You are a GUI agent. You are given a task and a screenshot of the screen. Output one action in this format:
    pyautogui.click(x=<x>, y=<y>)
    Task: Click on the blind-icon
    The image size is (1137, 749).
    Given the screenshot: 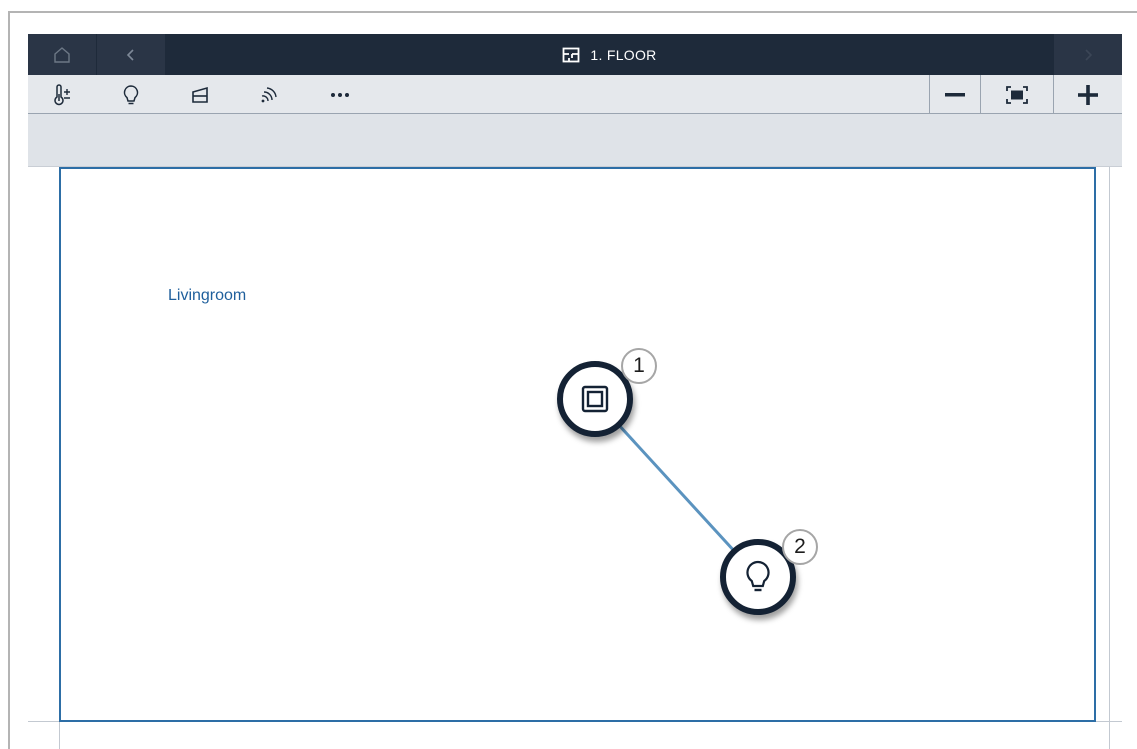 What is the action you would take?
    pyautogui.click(x=200, y=94)
    